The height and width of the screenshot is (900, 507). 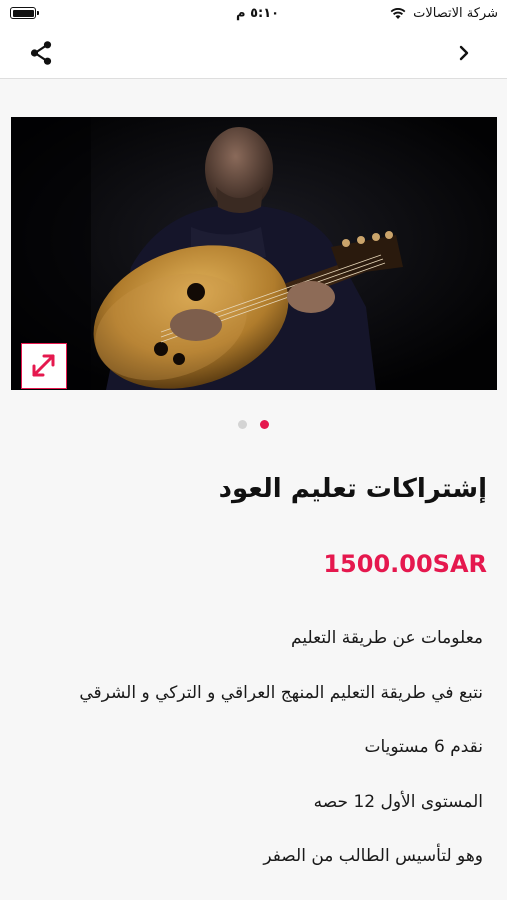 What do you see at coordinates (398, 802) in the screenshot?
I see `description-line-4: المستوى الأول 12 حصه` at bounding box center [398, 802].